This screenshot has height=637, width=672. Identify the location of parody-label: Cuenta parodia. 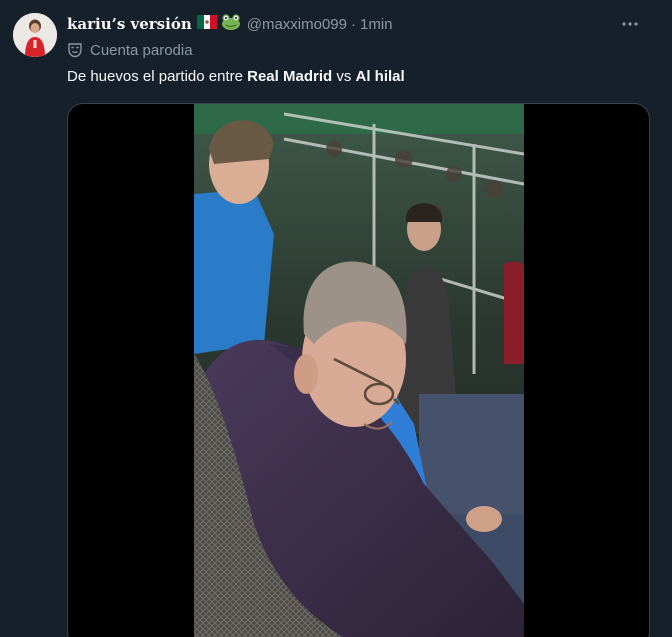
(130, 50).